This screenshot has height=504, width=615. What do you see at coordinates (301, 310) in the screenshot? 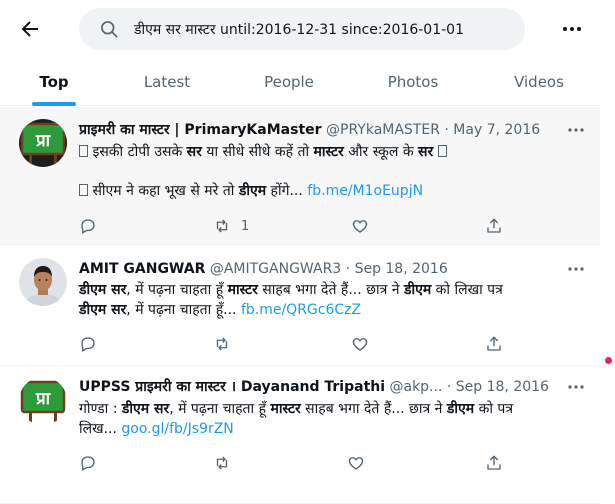
I see `tweet-link: fb.me/QRGc6CzZ` at bounding box center [301, 310].